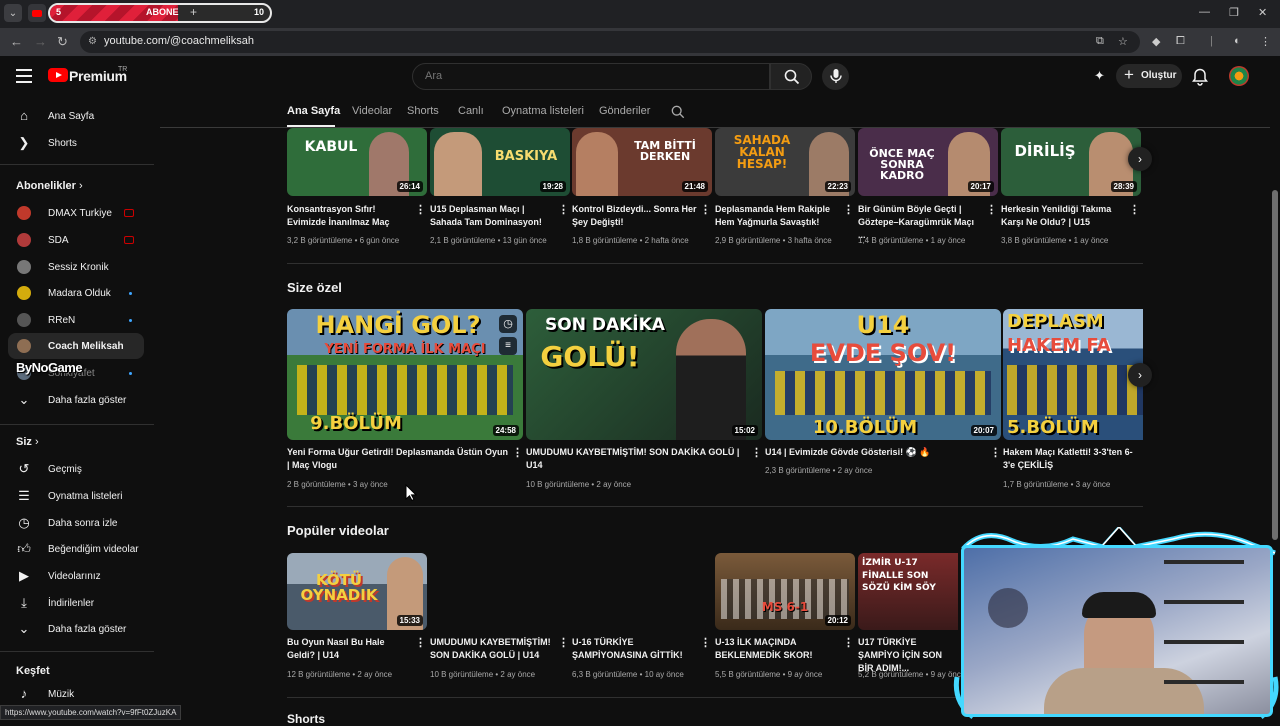  I want to click on video-thumbnail: ÖNCE MAÇ SONRA KADRO 20:17, so click(928, 162).